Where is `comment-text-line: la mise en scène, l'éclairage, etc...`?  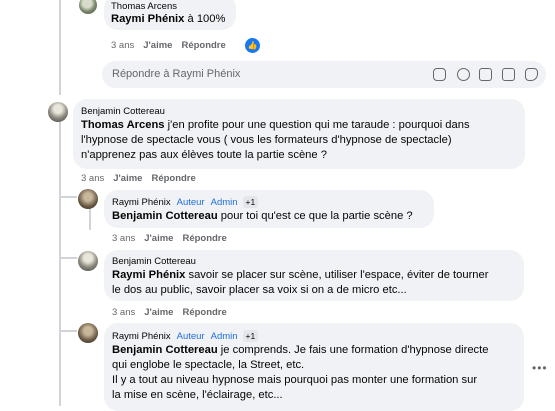
comment-text-line: la mise en scène, l'éclairage, etc... is located at coordinates (197, 395).